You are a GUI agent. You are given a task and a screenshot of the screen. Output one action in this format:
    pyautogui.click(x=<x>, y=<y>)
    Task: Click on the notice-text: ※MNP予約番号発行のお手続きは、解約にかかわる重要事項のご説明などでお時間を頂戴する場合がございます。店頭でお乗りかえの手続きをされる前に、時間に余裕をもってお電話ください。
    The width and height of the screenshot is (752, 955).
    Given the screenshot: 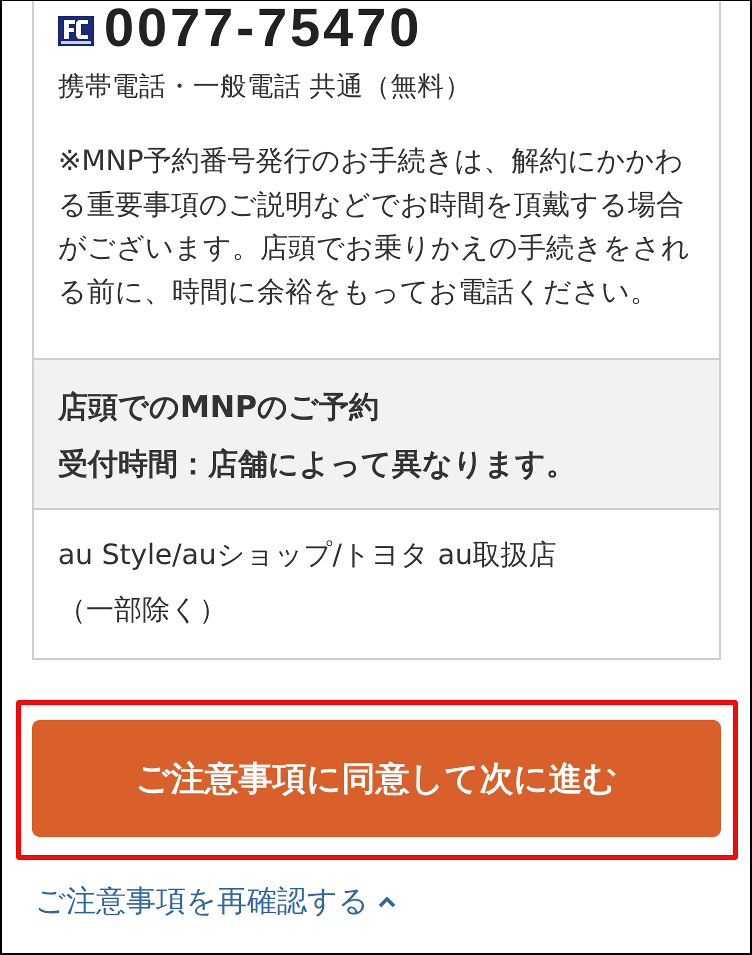 What is the action you would take?
    pyautogui.click(x=374, y=226)
    